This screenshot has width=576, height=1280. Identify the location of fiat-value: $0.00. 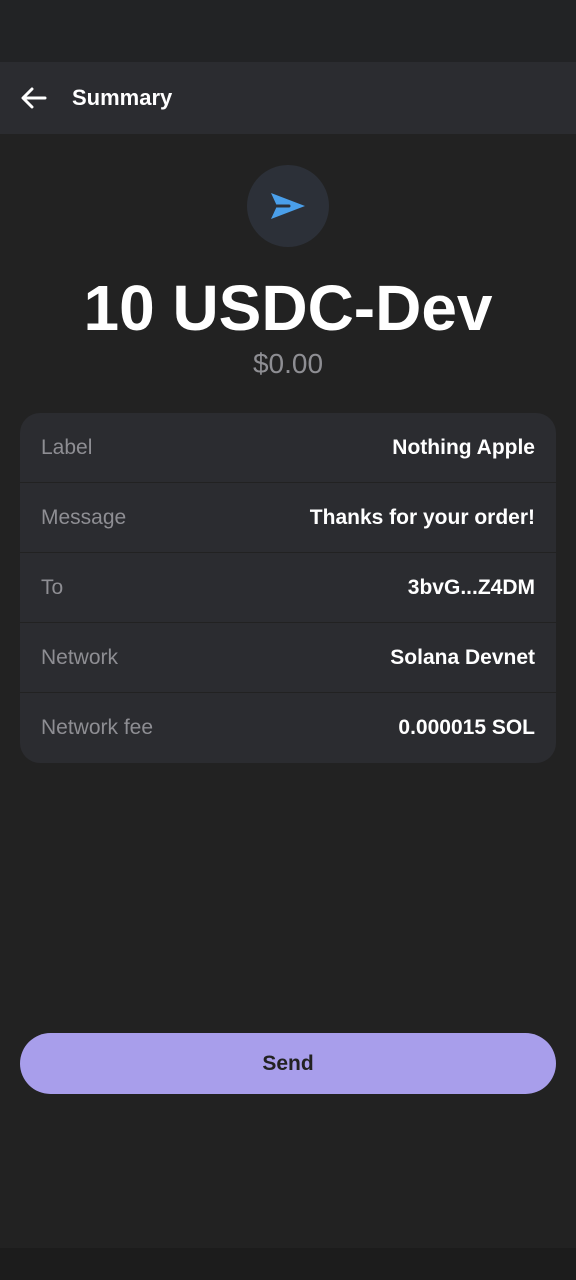
(288, 363).